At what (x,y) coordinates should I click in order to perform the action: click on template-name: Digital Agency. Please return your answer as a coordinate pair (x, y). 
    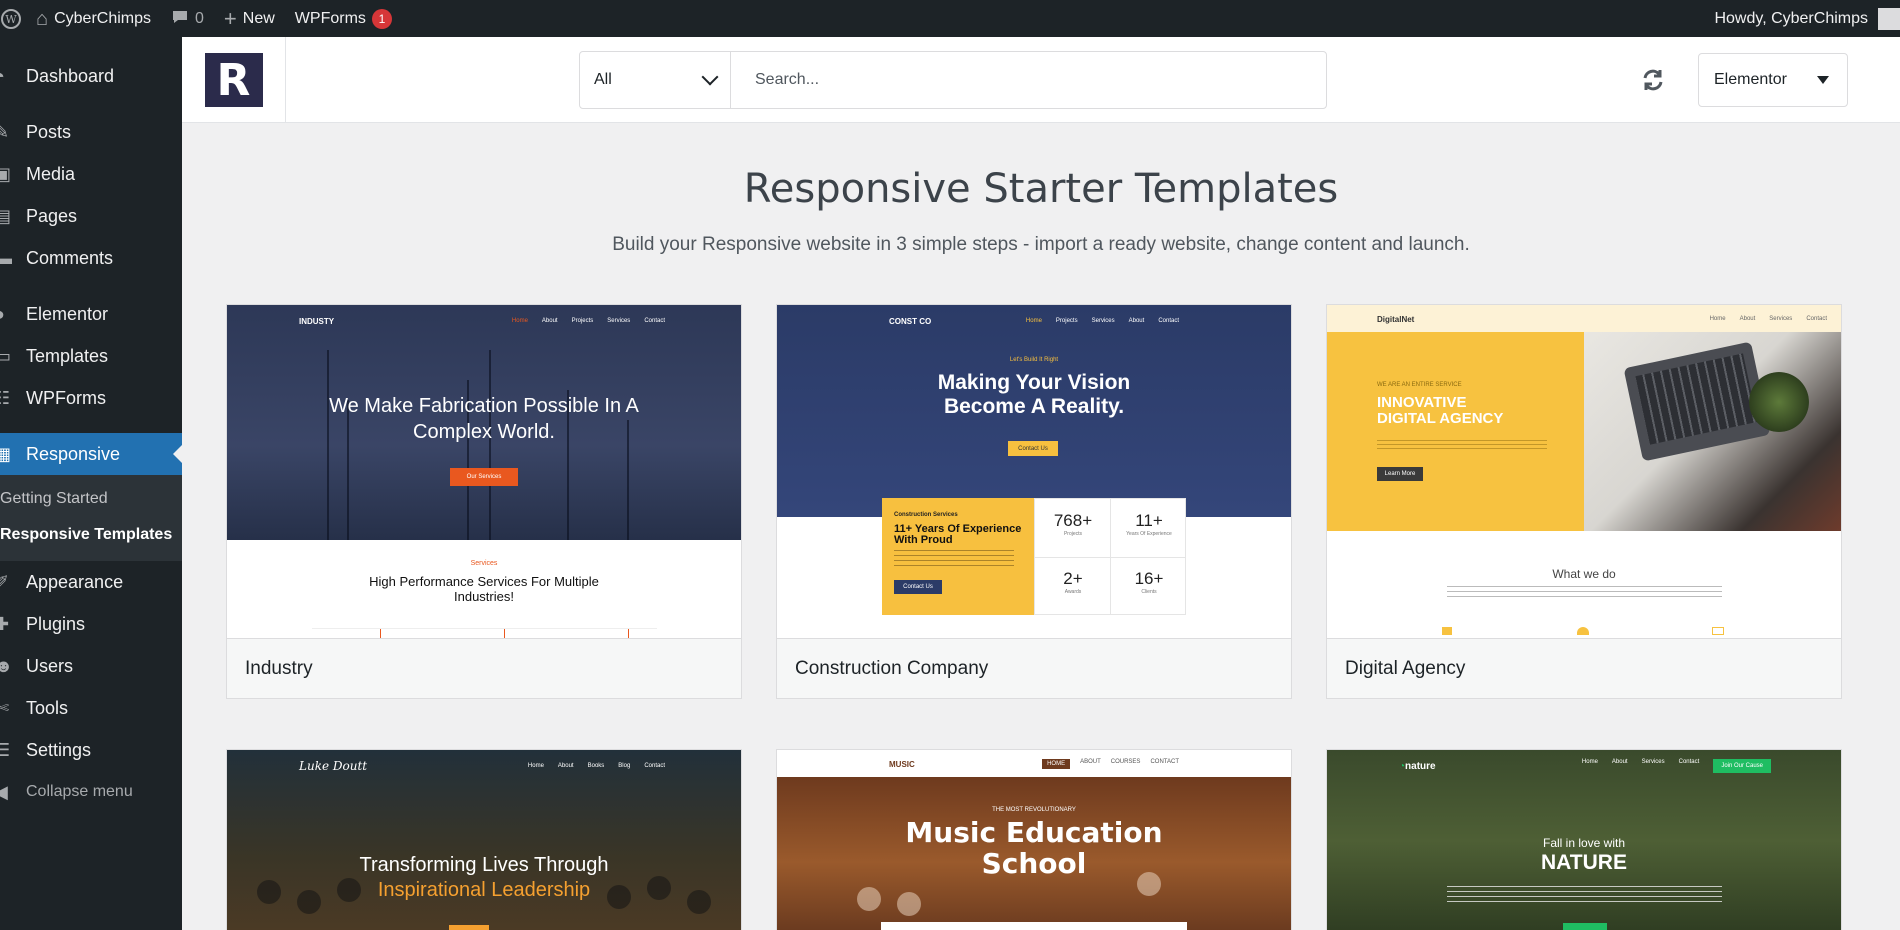
    Looking at the image, I should click on (1584, 668).